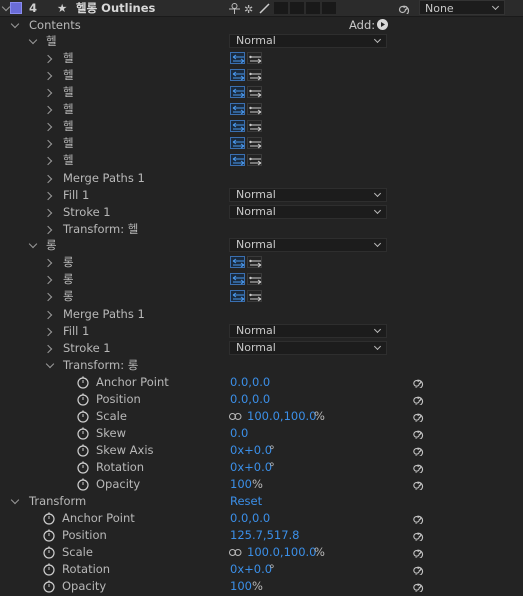  What do you see at coordinates (308, 41) in the screenshot?
I see `group-blend-dropdown: Normal` at bounding box center [308, 41].